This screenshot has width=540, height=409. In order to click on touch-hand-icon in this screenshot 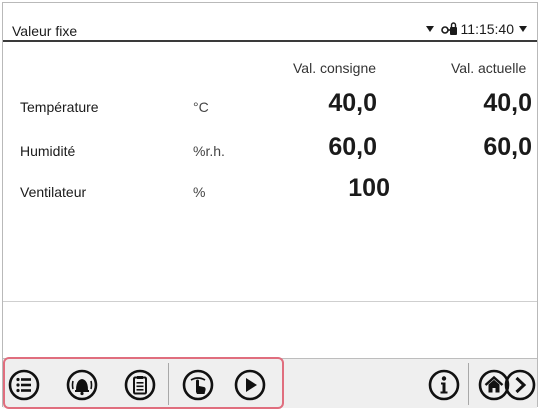, I will do `click(198, 385)`.